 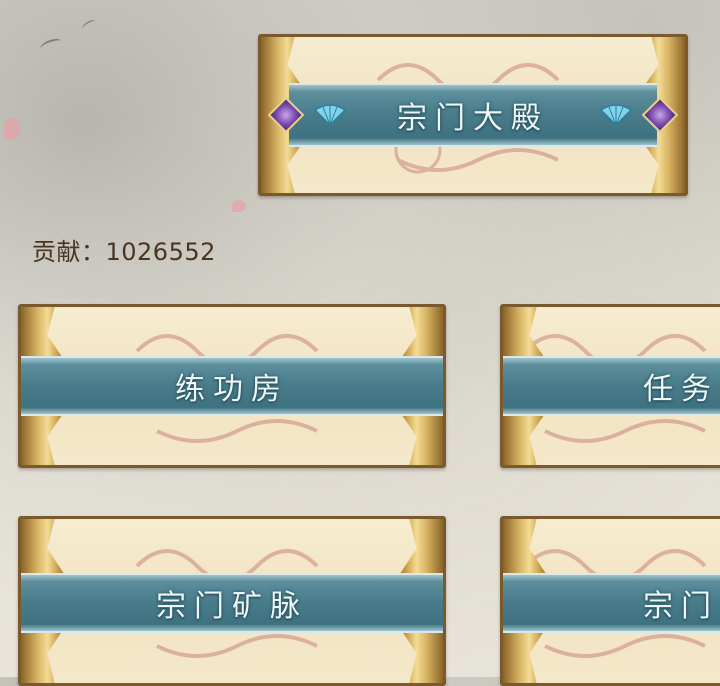 What do you see at coordinates (681, 389) in the screenshot?
I see `tasks-label: 任务` at bounding box center [681, 389].